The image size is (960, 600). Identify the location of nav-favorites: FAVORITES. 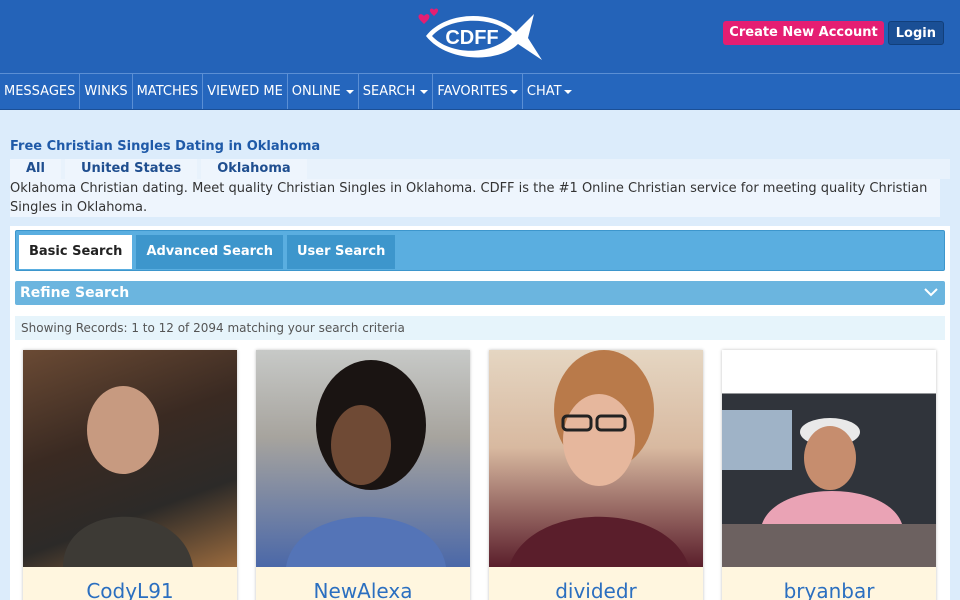
(478, 91).